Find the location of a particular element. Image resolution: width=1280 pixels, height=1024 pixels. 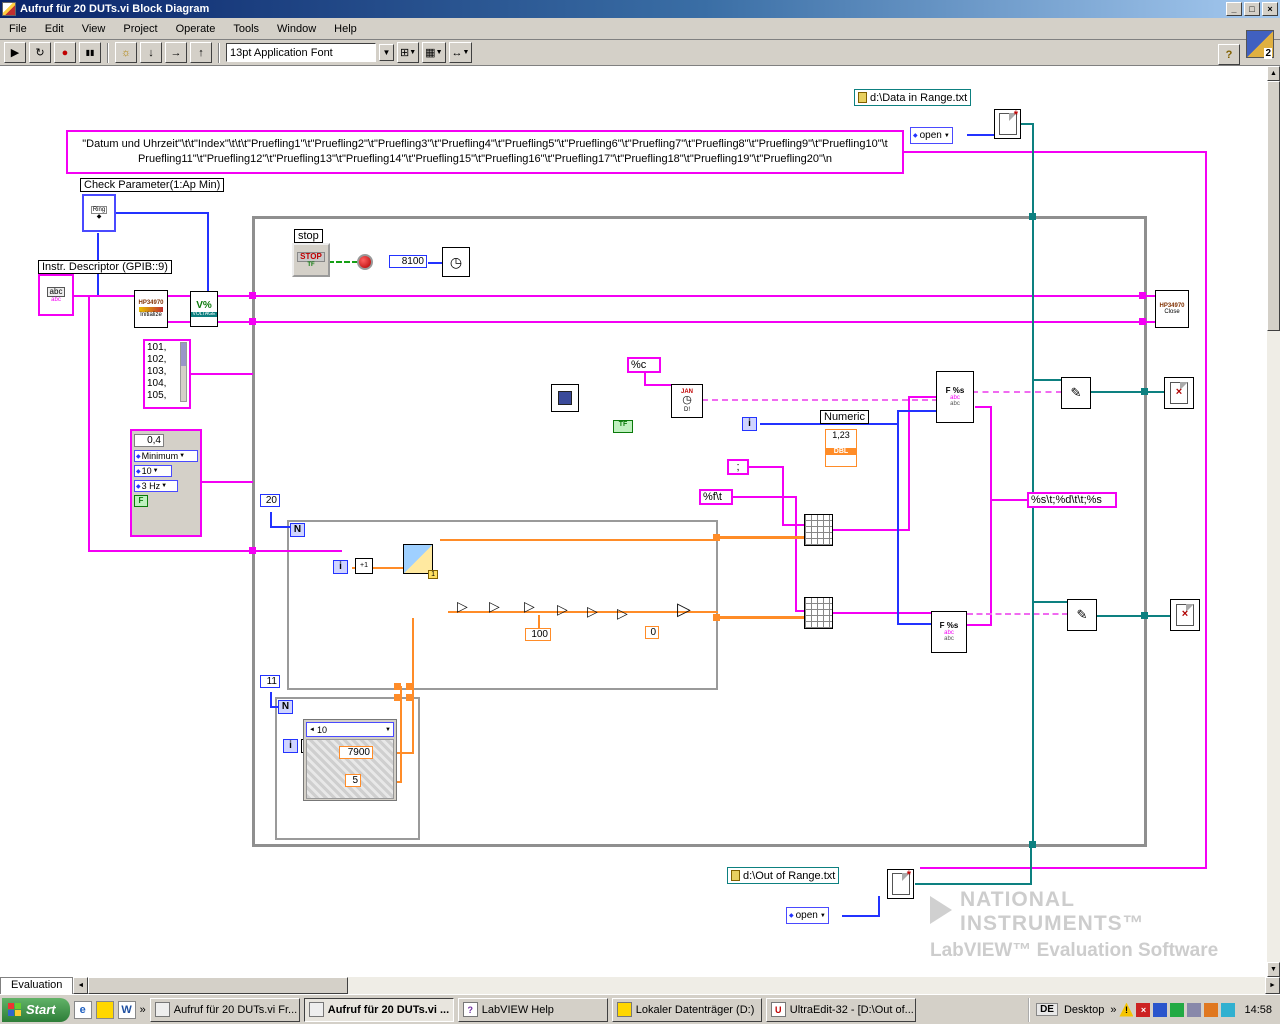

cluster-value: 0,4 is located at coordinates (149, 440).